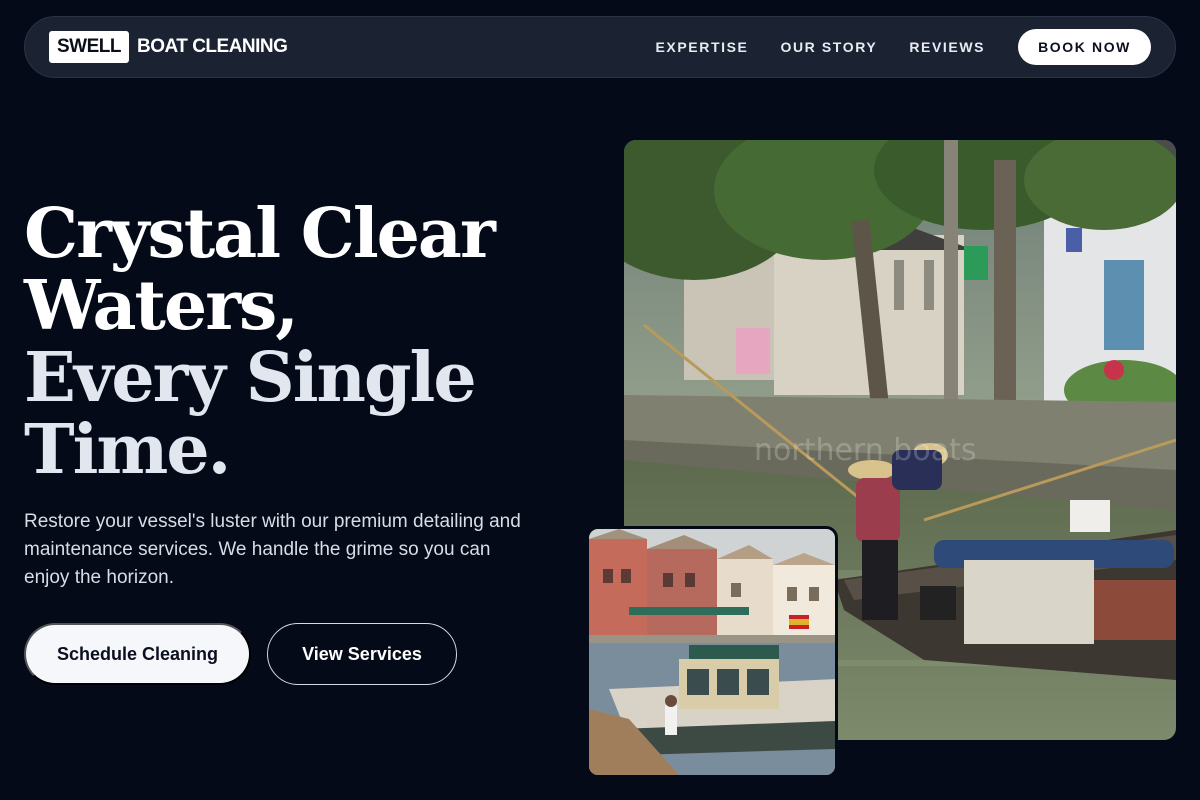 Image resolution: width=1200 pixels, height=800 pixels. What do you see at coordinates (947, 47) in the screenshot?
I see `nav-link-reviews: REVIEWS` at bounding box center [947, 47].